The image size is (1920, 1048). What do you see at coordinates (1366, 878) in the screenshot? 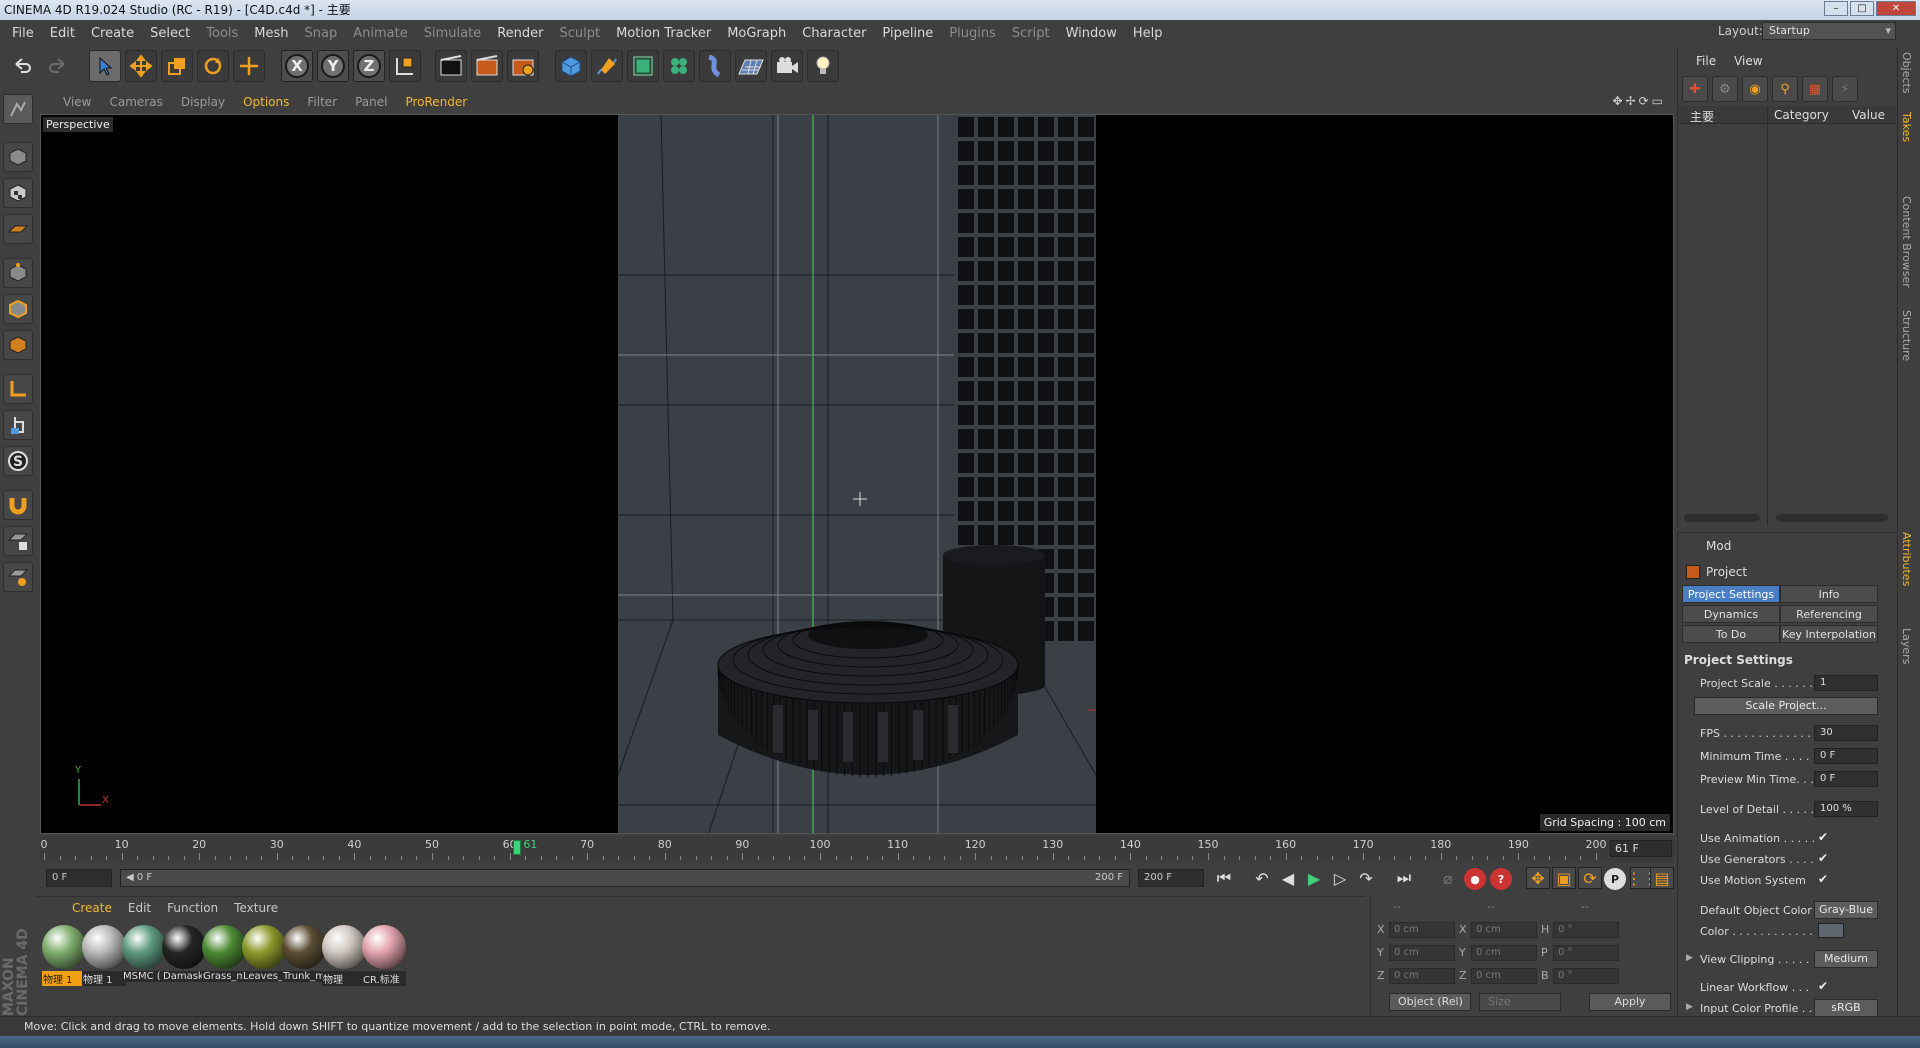
I see `next-key-icon: ↷` at bounding box center [1366, 878].